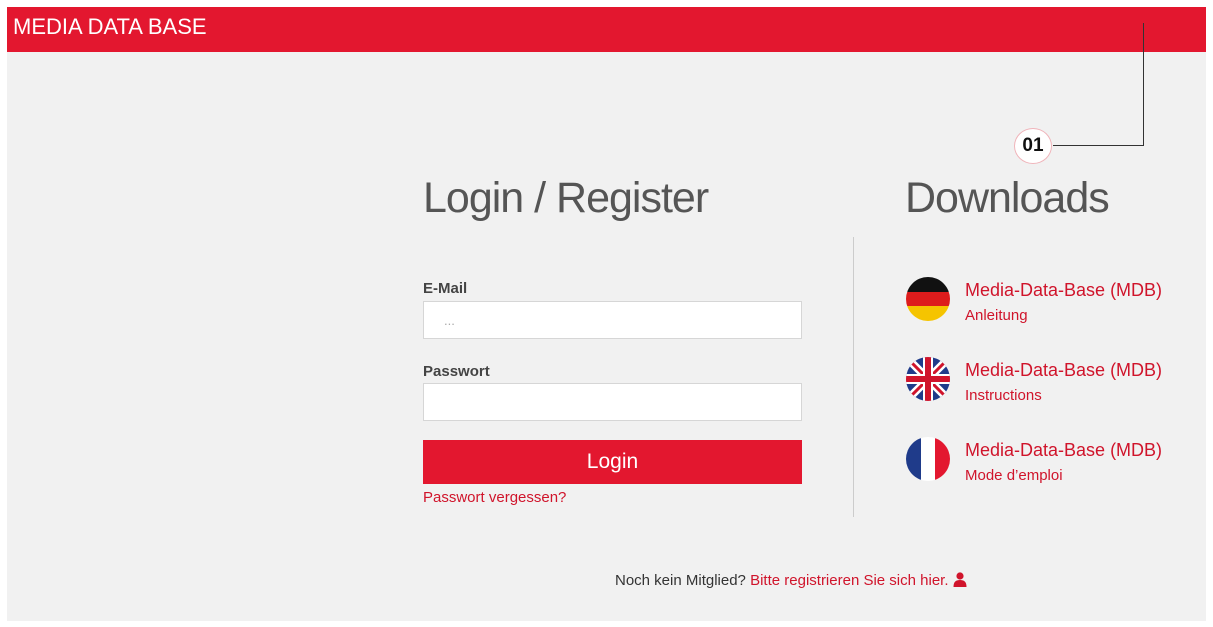  I want to click on download-item-french: Media-Data-Base (MDB) Mode d’emploi, so click(1036, 461).